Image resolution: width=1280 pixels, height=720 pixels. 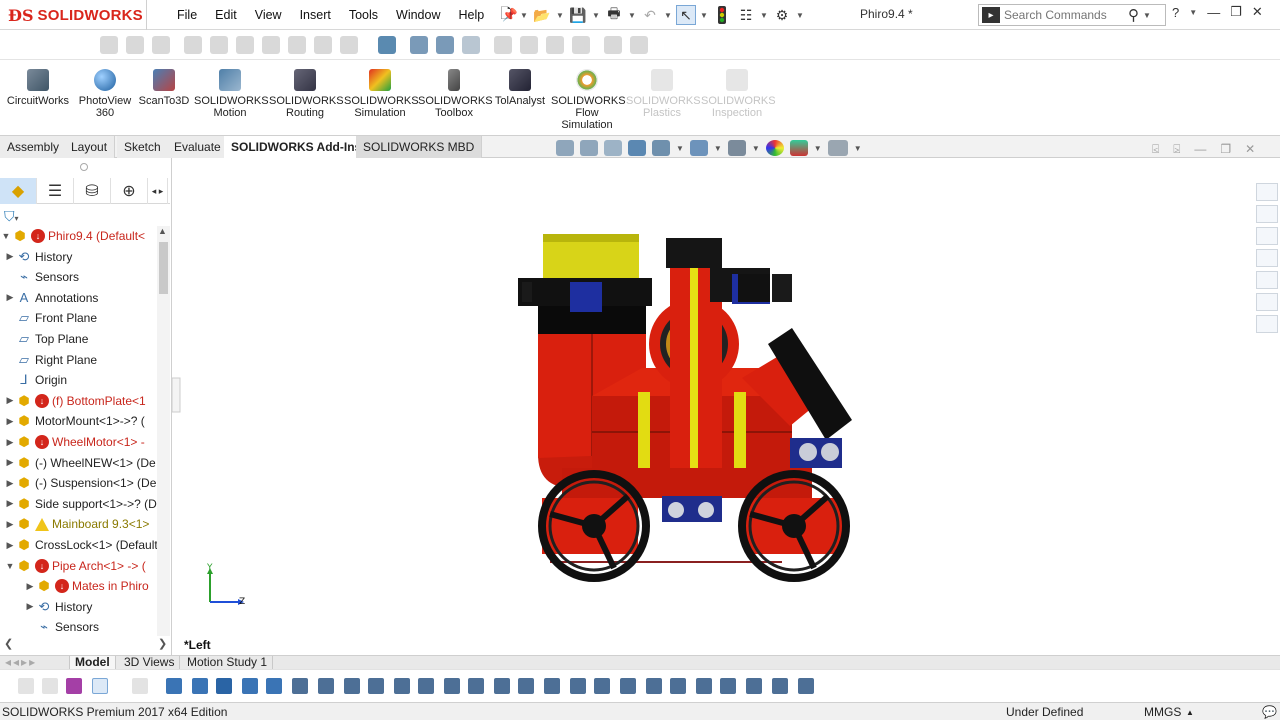 What do you see at coordinates (578, 15) in the screenshot?
I see `save-icon: 💾` at bounding box center [578, 15].